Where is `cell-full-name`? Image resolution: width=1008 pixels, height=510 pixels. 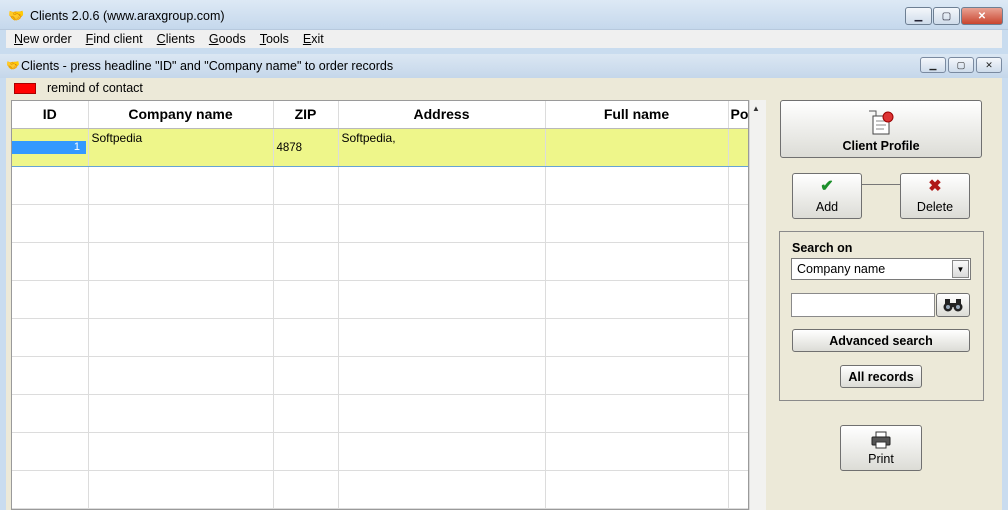 cell-full-name is located at coordinates (637, 147).